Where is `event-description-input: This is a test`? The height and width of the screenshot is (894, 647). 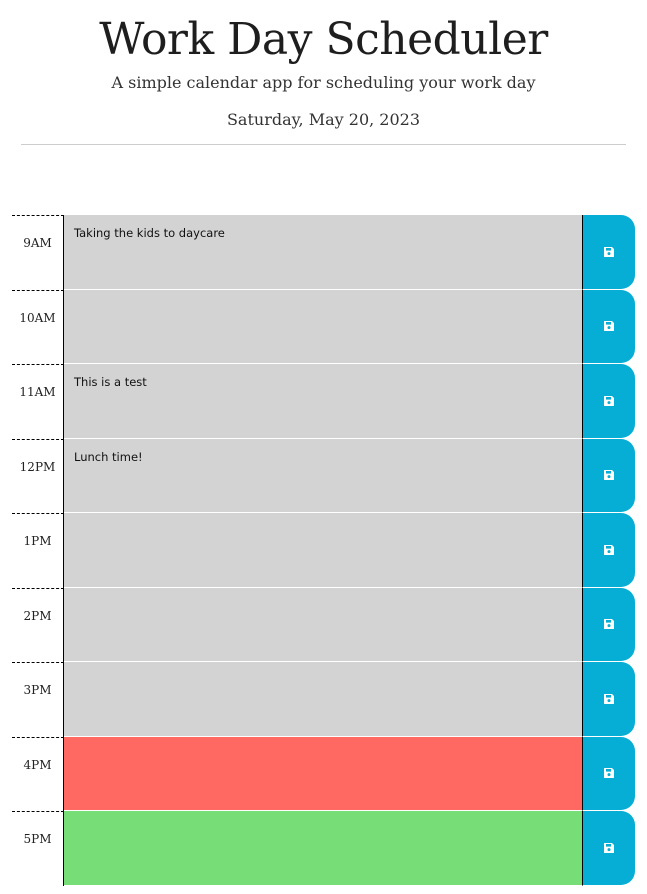
event-description-input: This is a test is located at coordinates (323, 401).